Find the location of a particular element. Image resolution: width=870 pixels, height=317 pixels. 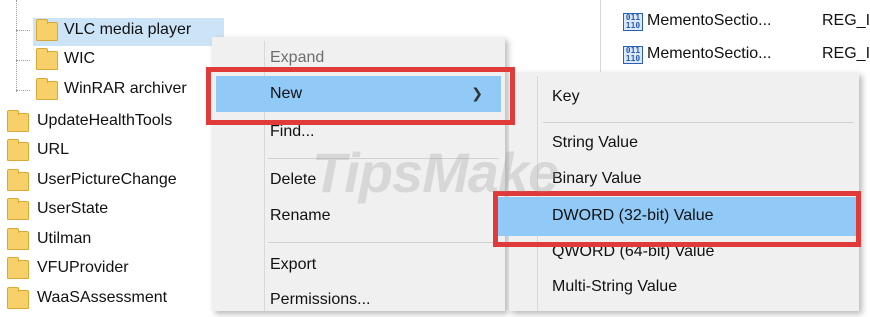

menu-item-label: Multi-String Value is located at coordinates (615, 286).